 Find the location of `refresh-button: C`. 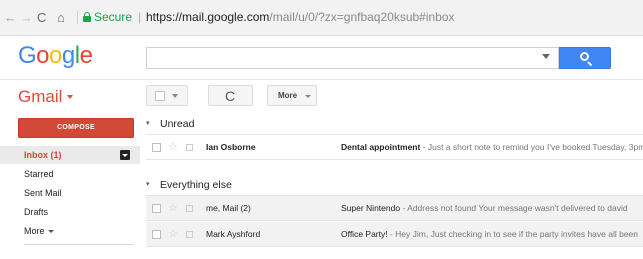

refresh-button: C is located at coordinates (230, 95).